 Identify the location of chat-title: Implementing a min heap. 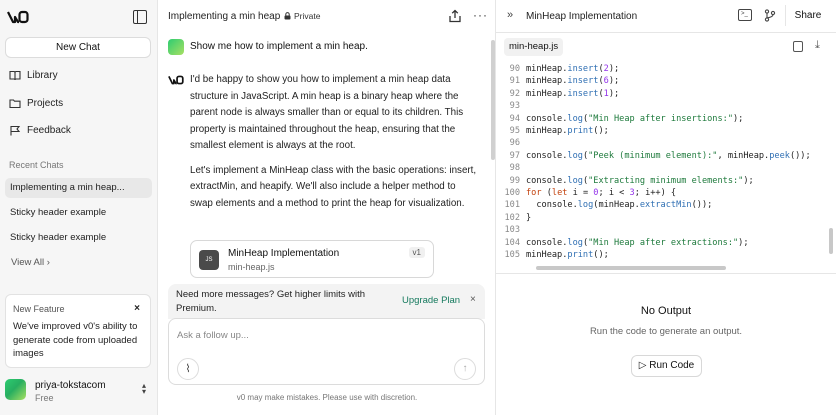
(224, 16).